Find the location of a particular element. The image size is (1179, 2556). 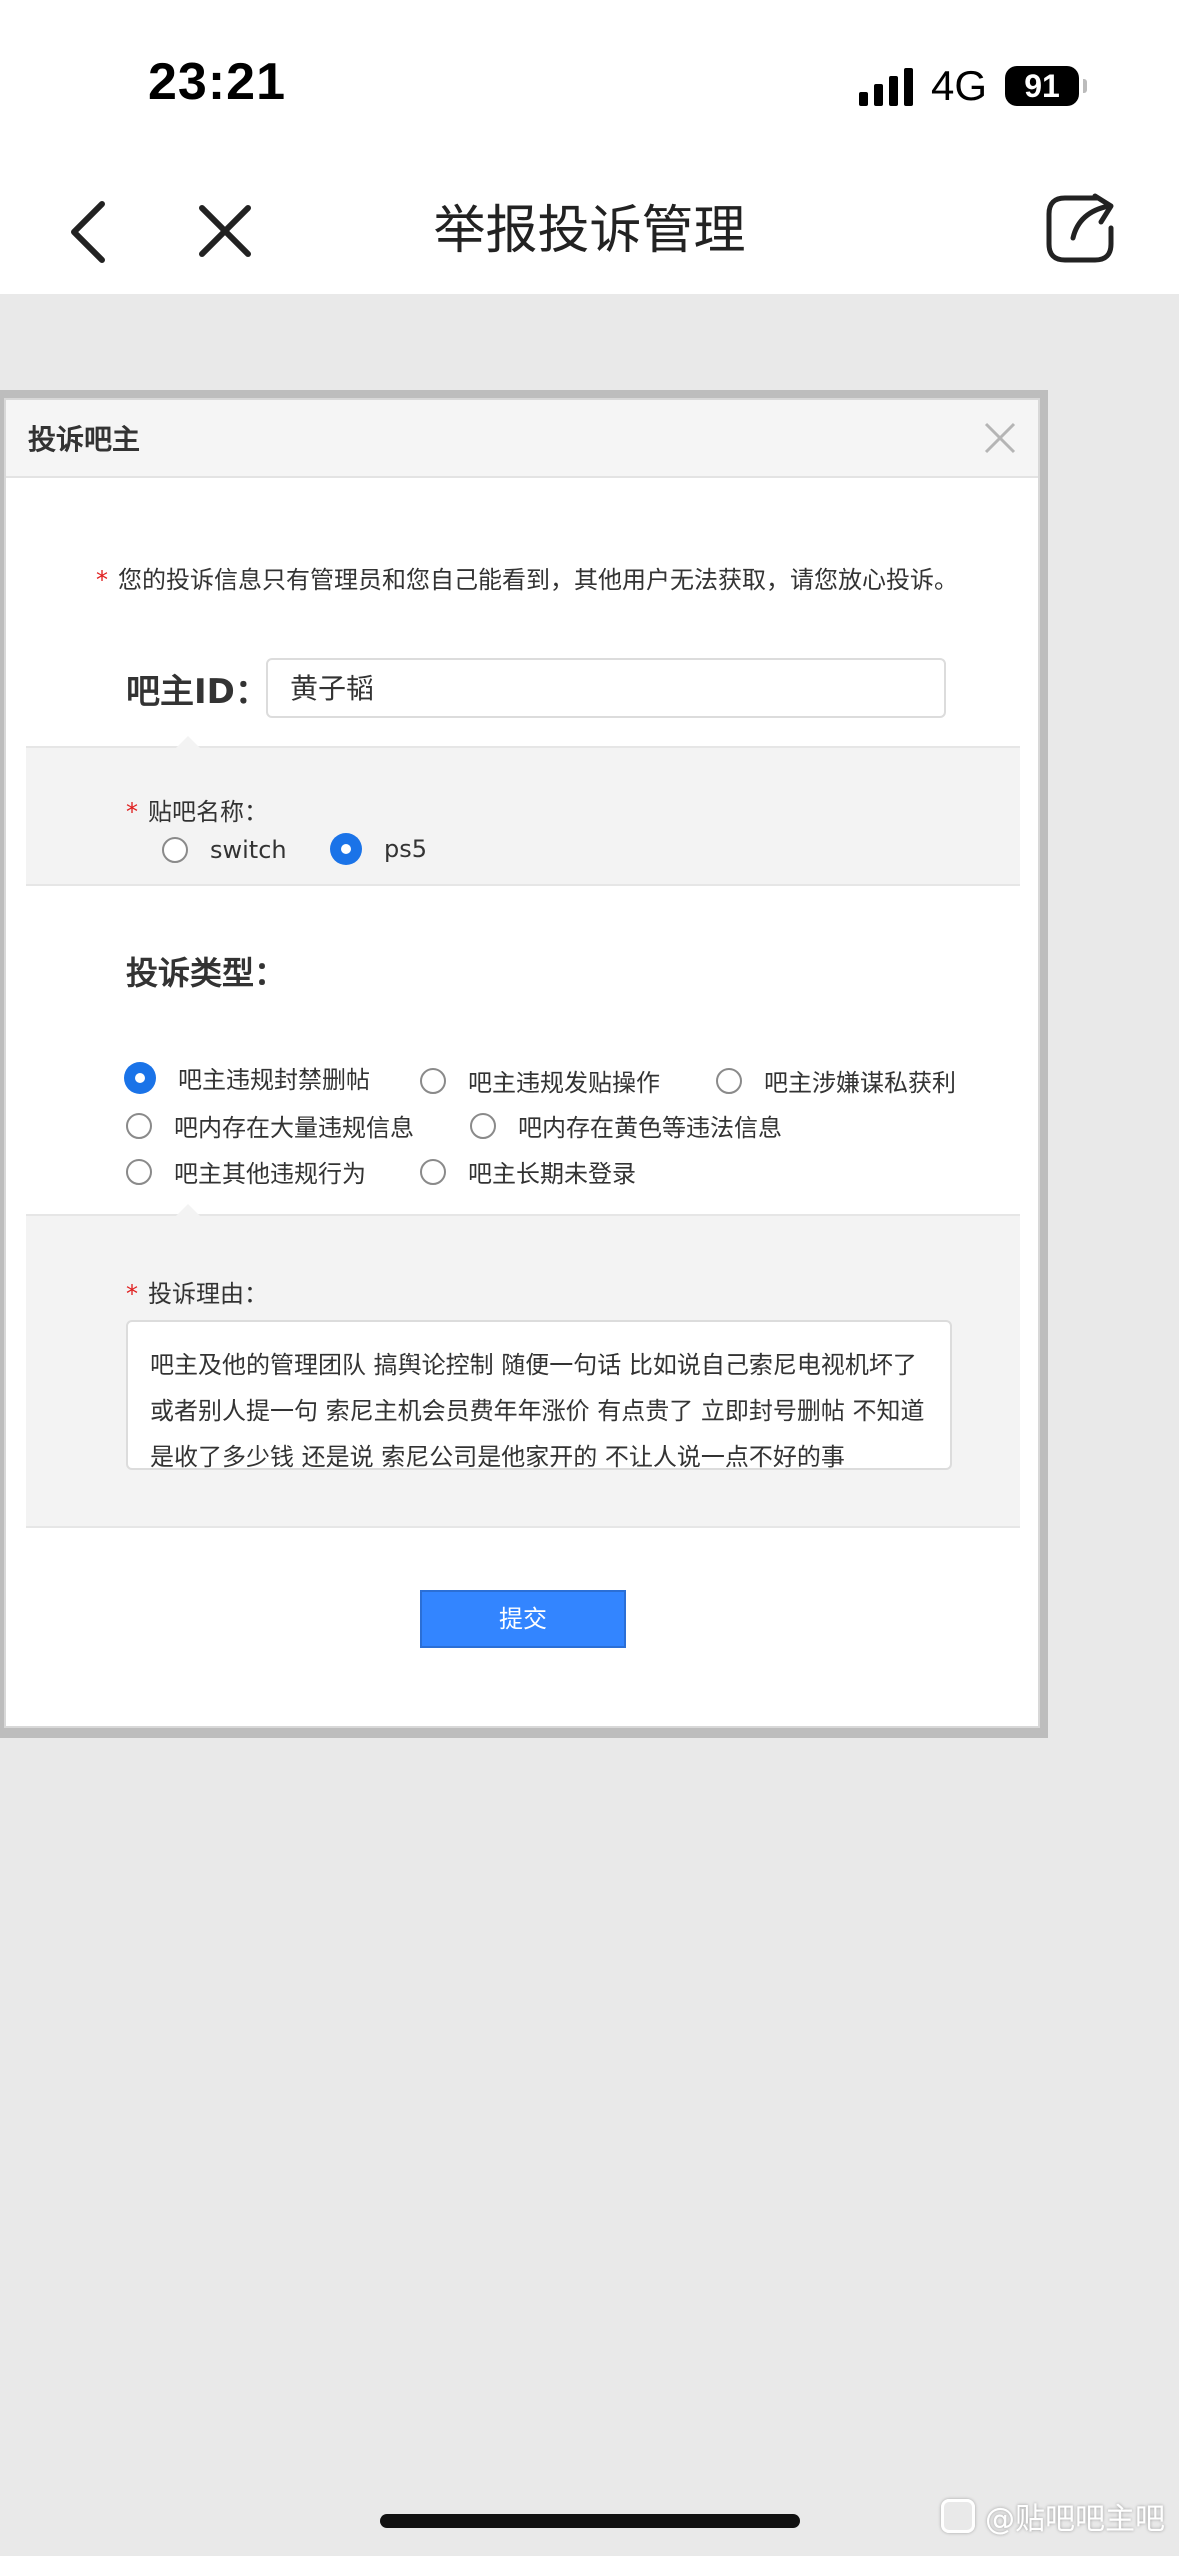

complaint-reason-label: * 投诉理由： is located at coordinates (197, 1294).